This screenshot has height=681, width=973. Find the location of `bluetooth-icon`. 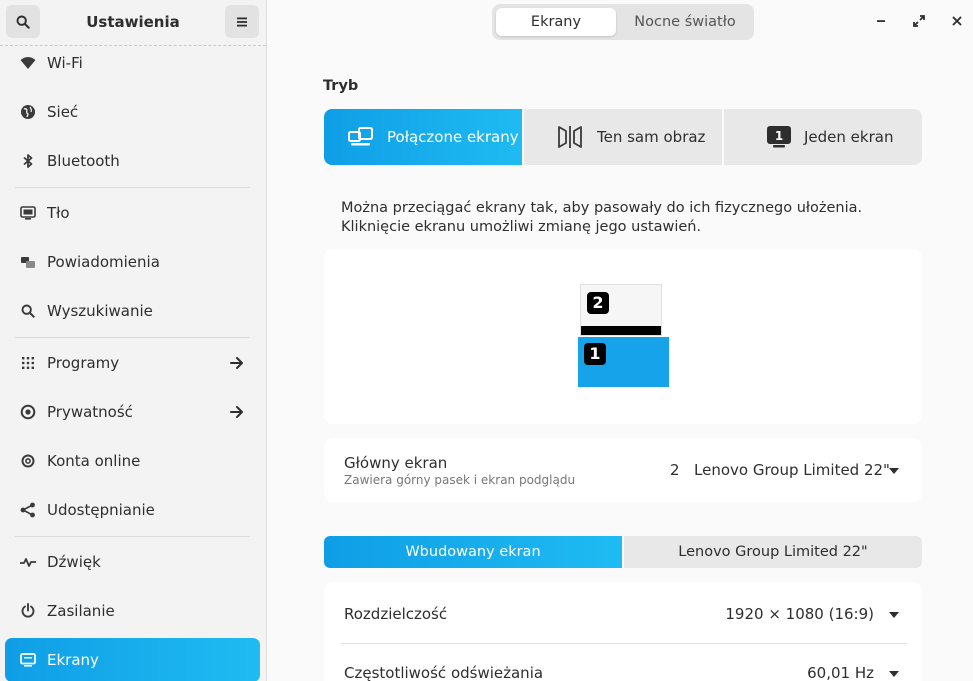

bluetooth-icon is located at coordinates (28, 161).